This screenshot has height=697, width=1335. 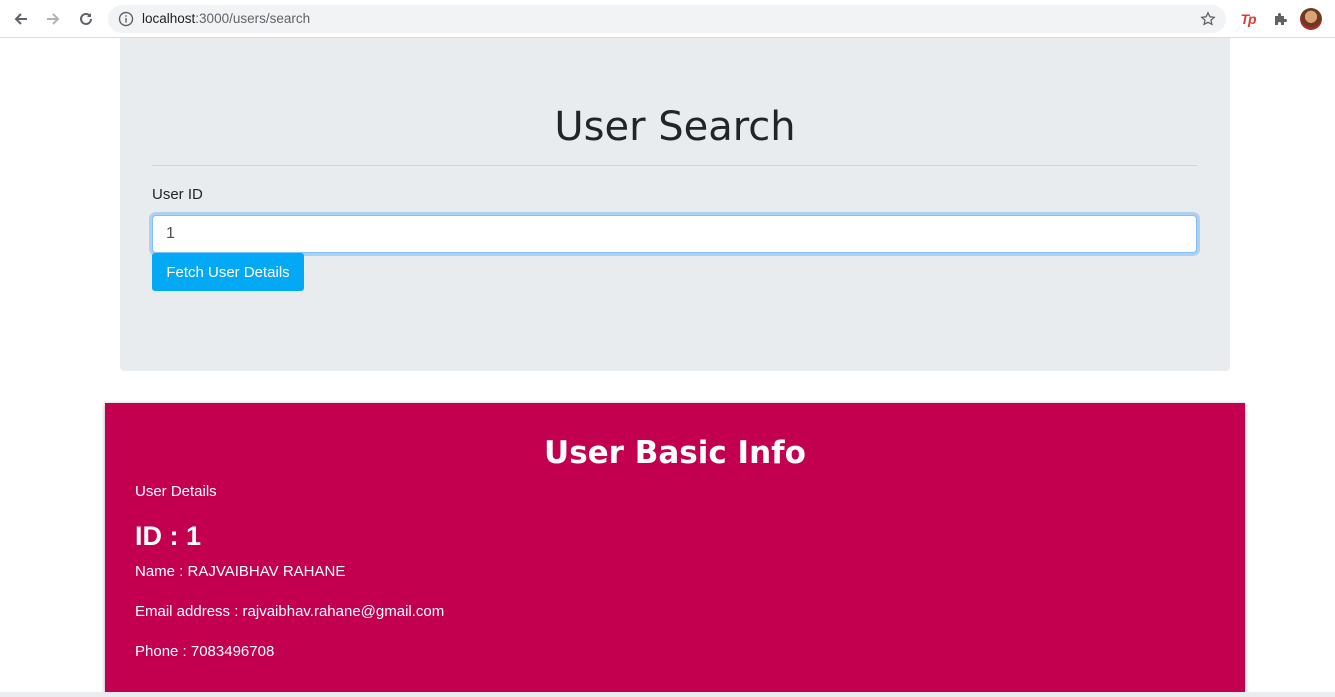 I want to click on user-id-heading: ID : 1, so click(x=168, y=536).